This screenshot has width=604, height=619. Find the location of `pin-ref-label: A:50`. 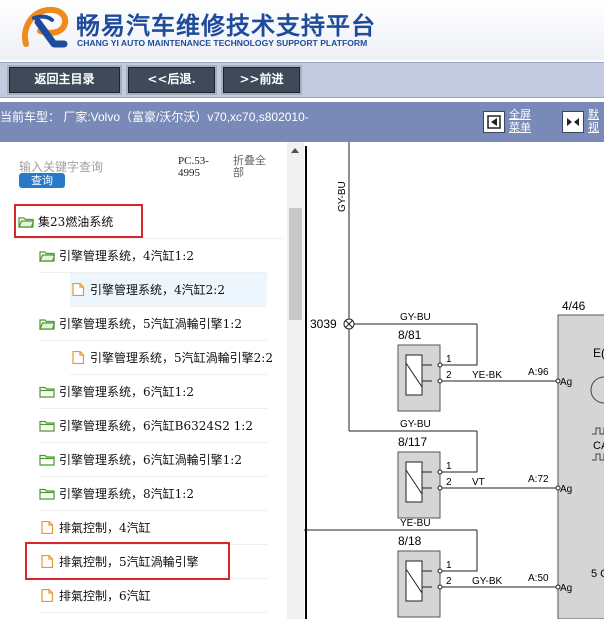

pin-ref-label: A:50 is located at coordinates (538, 578).